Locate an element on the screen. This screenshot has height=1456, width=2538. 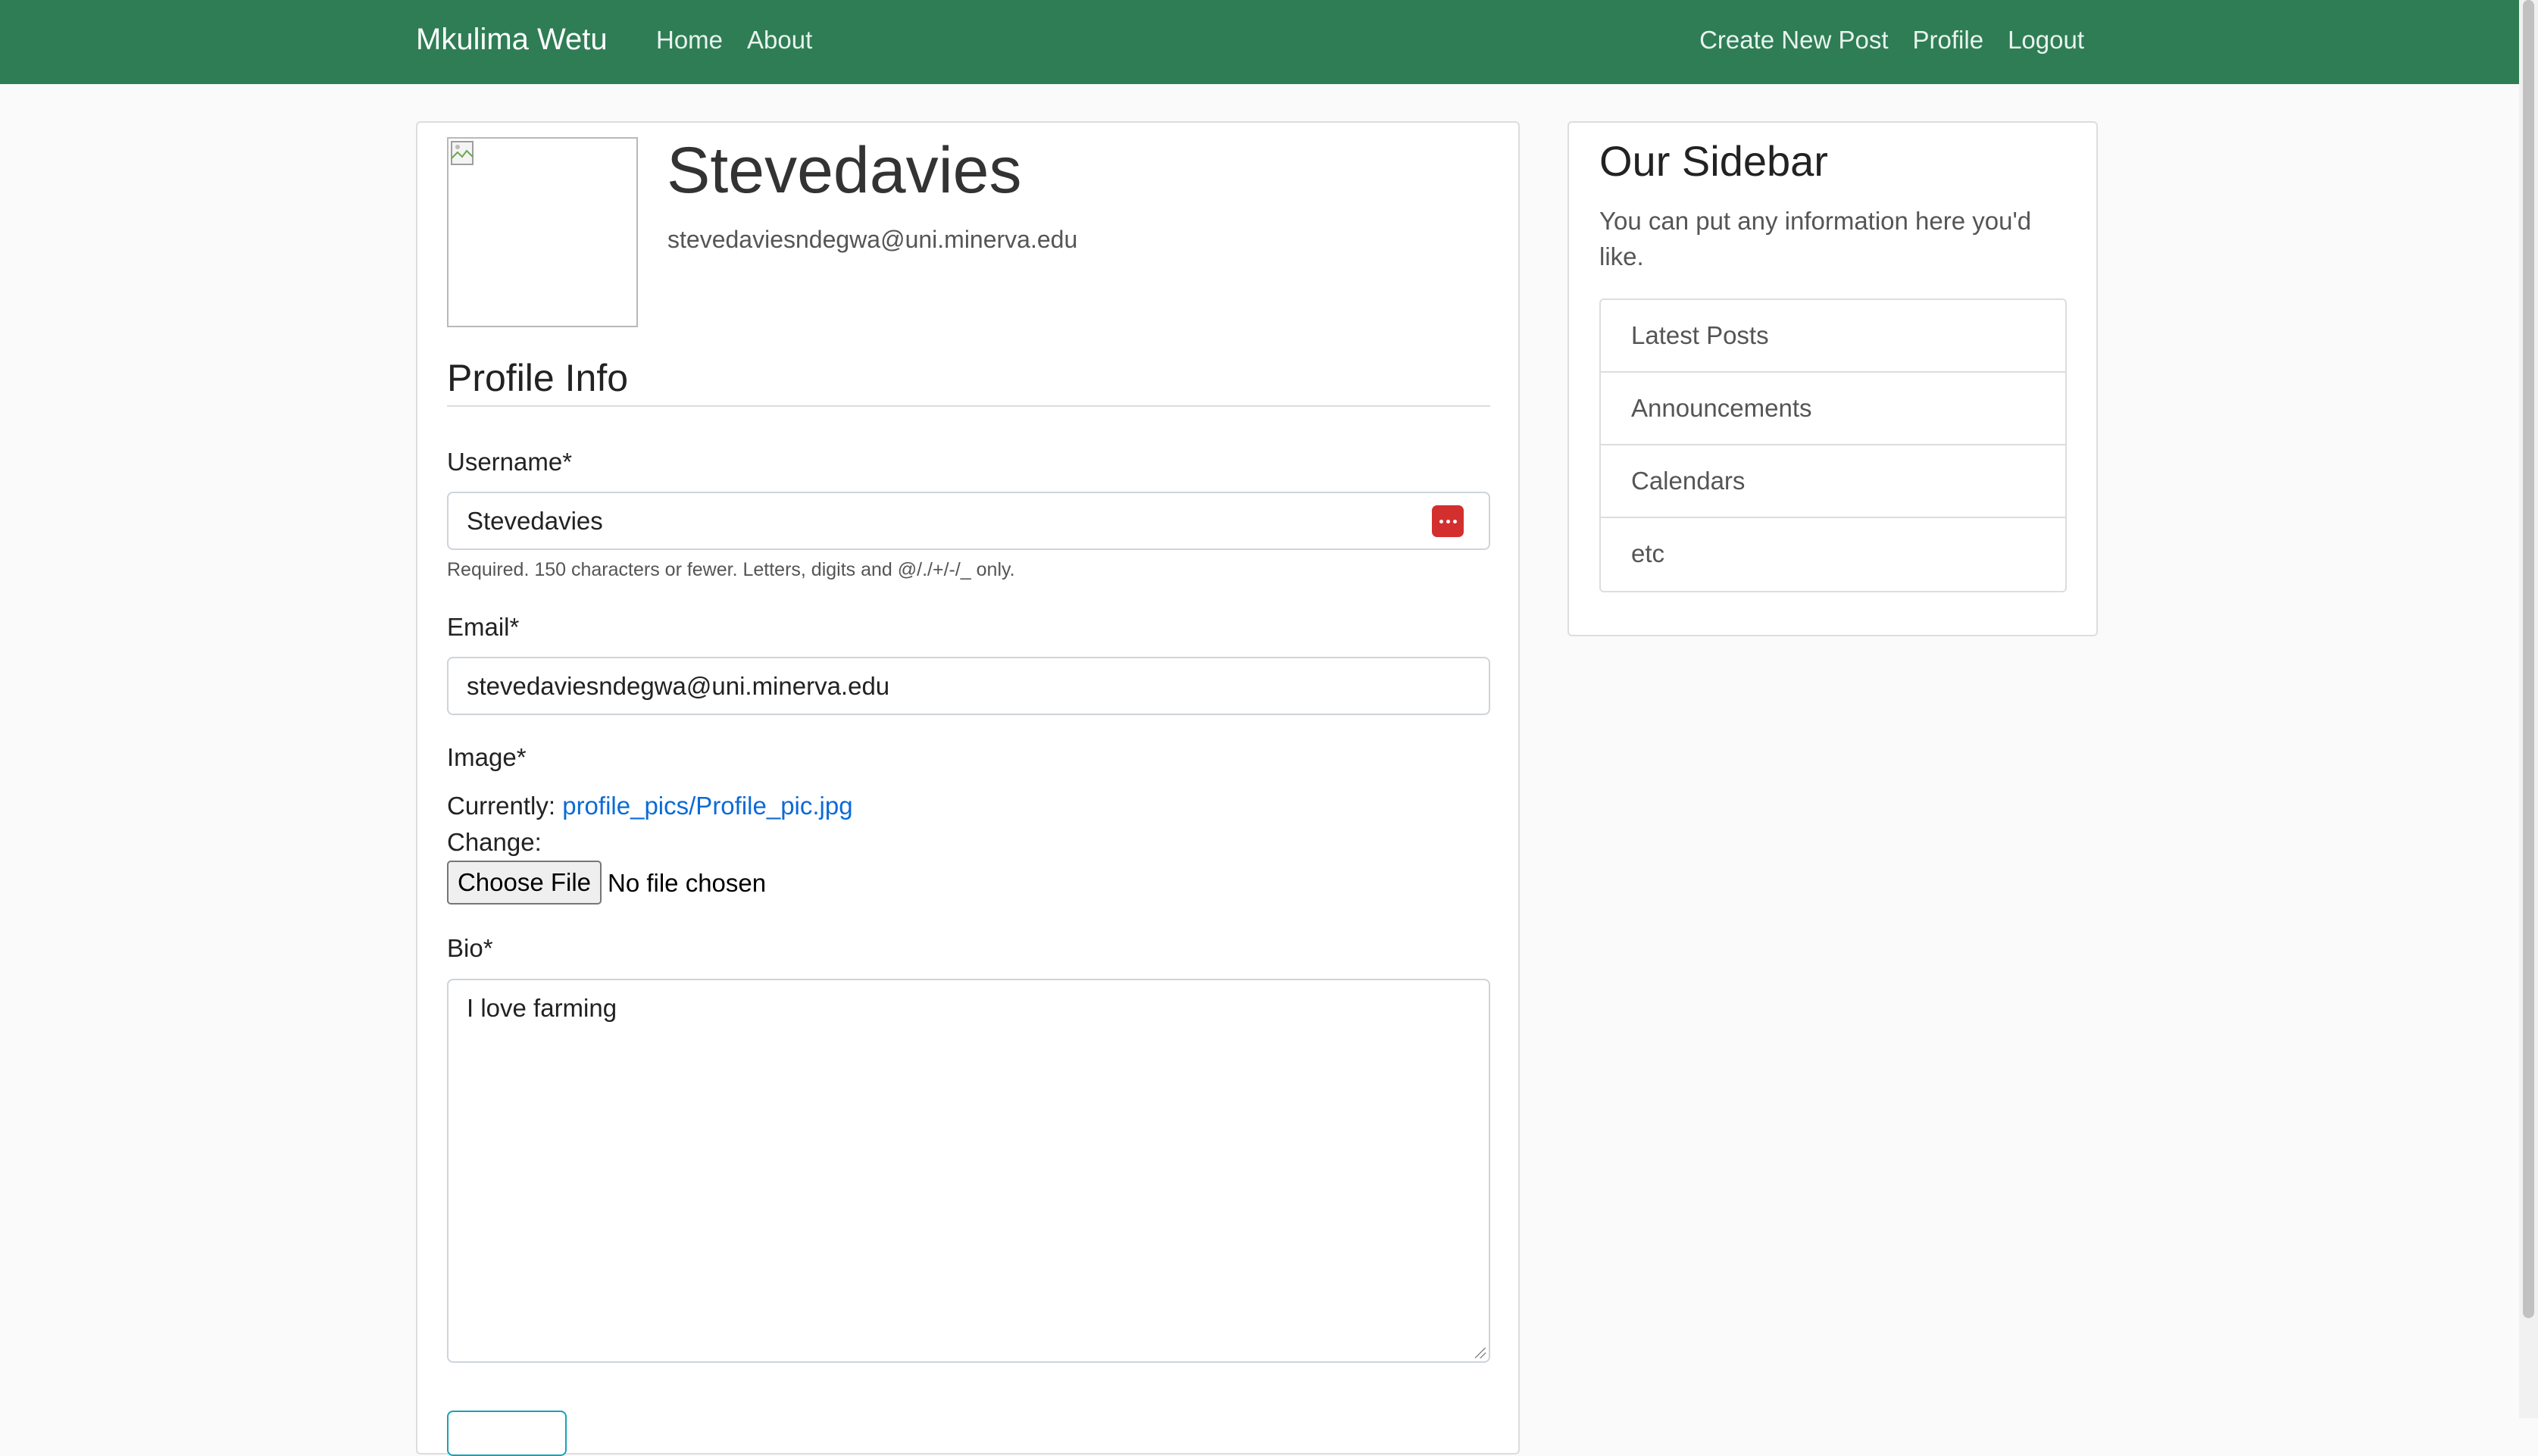
broken-image-icon is located at coordinates (462, 153).